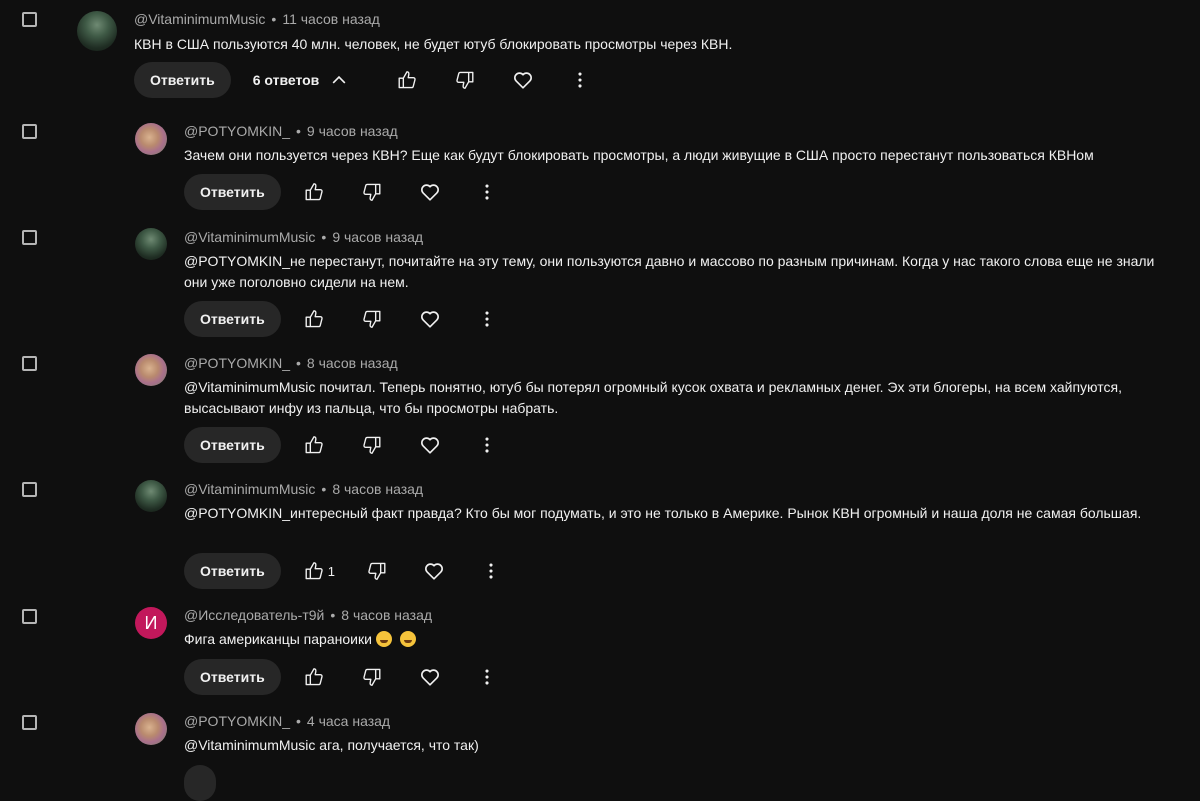 The width and height of the screenshot is (1200, 801). Describe the element at coordinates (291, 131) in the screenshot. I see `comment-meta: @POTYOMKIN_ • 9 часов назад` at that location.